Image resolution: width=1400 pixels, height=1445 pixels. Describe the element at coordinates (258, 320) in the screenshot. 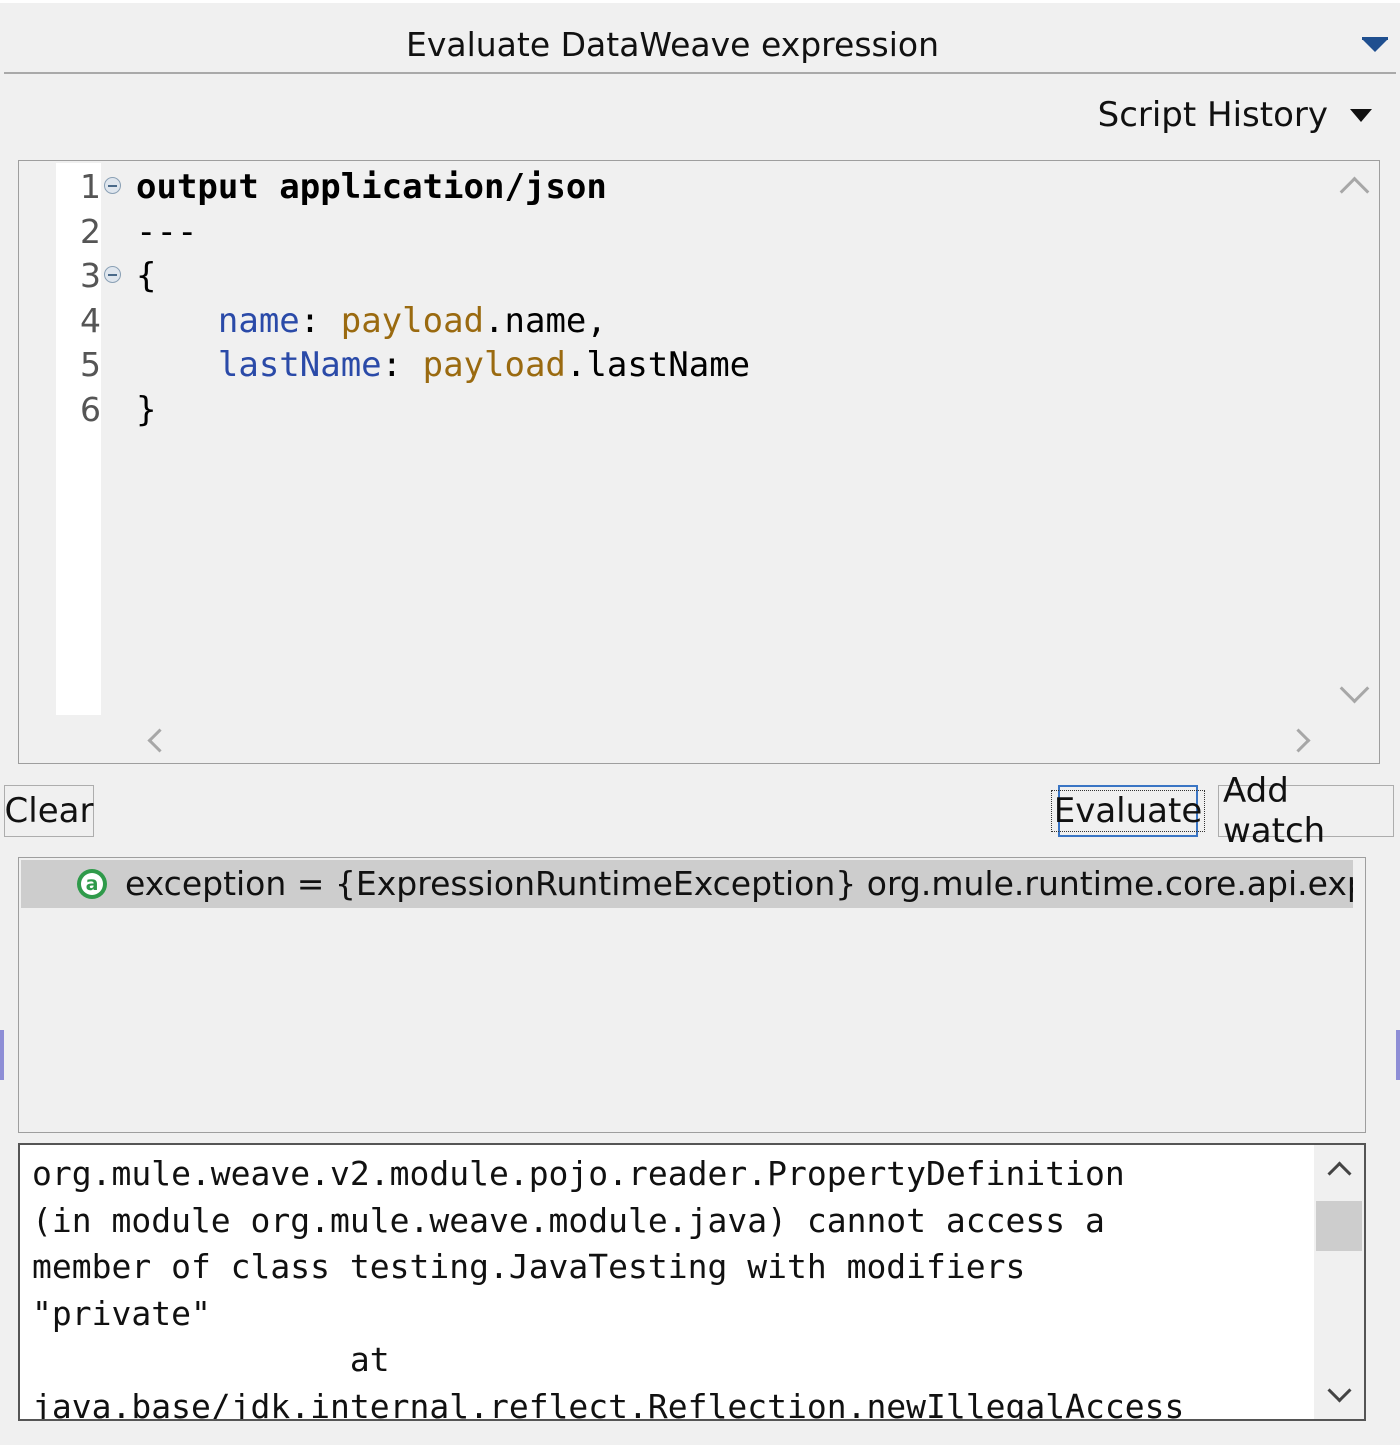

I see `code-token: name` at that location.